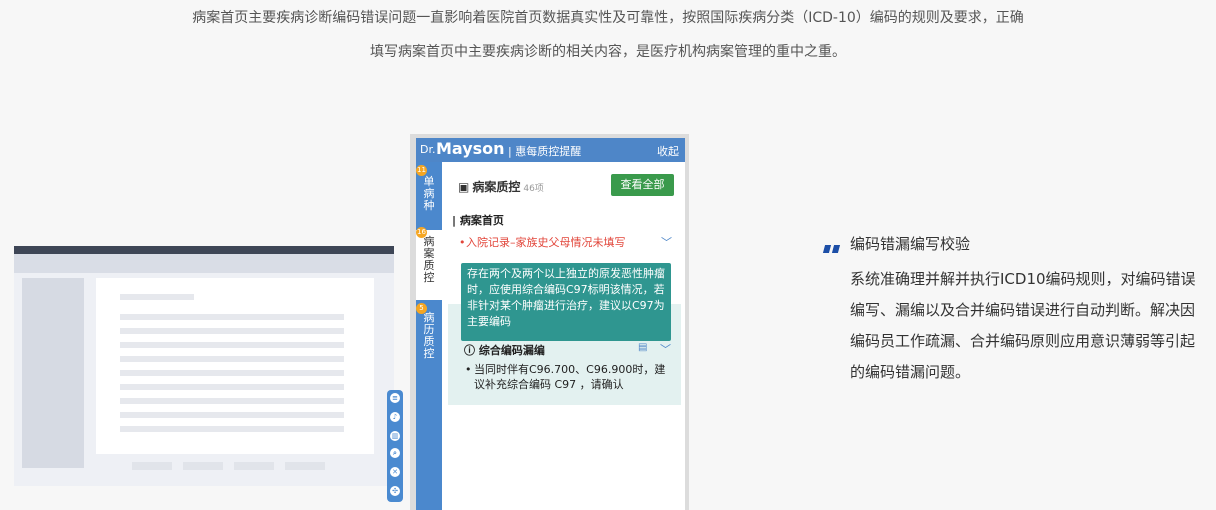 The height and width of the screenshot is (510, 1216). What do you see at coordinates (428, 149) in the screenshot?
I see `brand-prefix: Dr.` at bounding box center [428, 149].